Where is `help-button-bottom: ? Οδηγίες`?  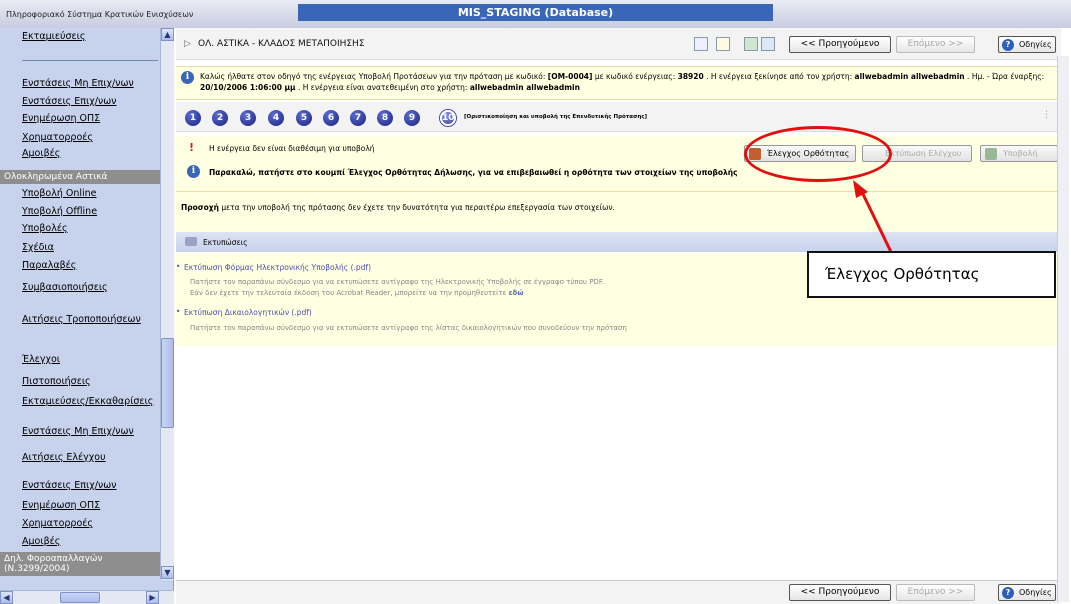
help-button-bottom: ? Οδηγίες is located at coordinates (1027, 592).